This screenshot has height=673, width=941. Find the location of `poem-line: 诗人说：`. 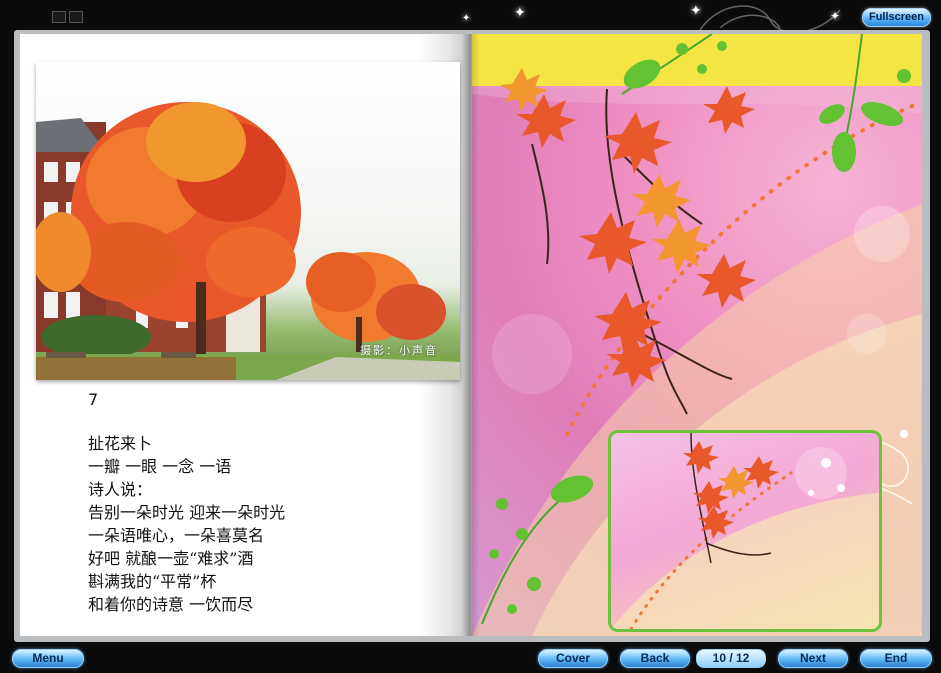

poem-line: 诗人说： is located at coordinates (120, 489).